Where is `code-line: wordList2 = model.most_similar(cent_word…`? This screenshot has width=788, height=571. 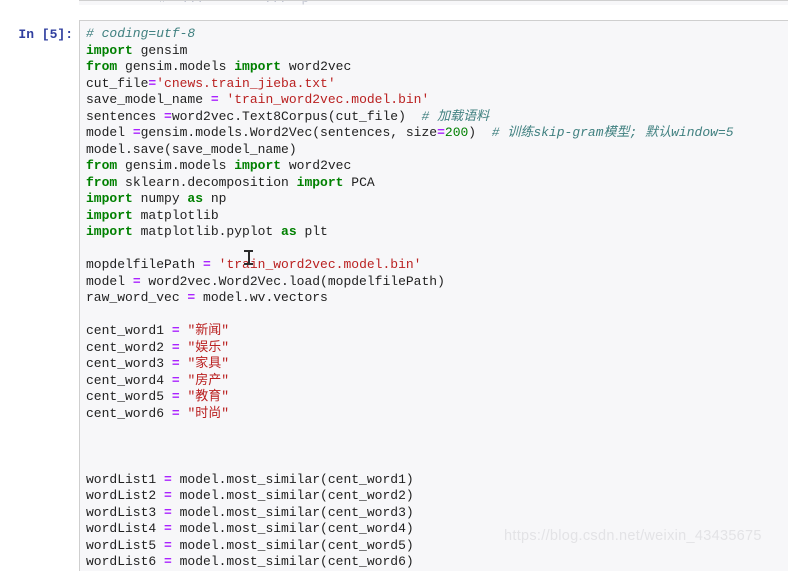
code-line: wordList2 = model.most_similar(cent_word… is located at coordinates (437, 496).